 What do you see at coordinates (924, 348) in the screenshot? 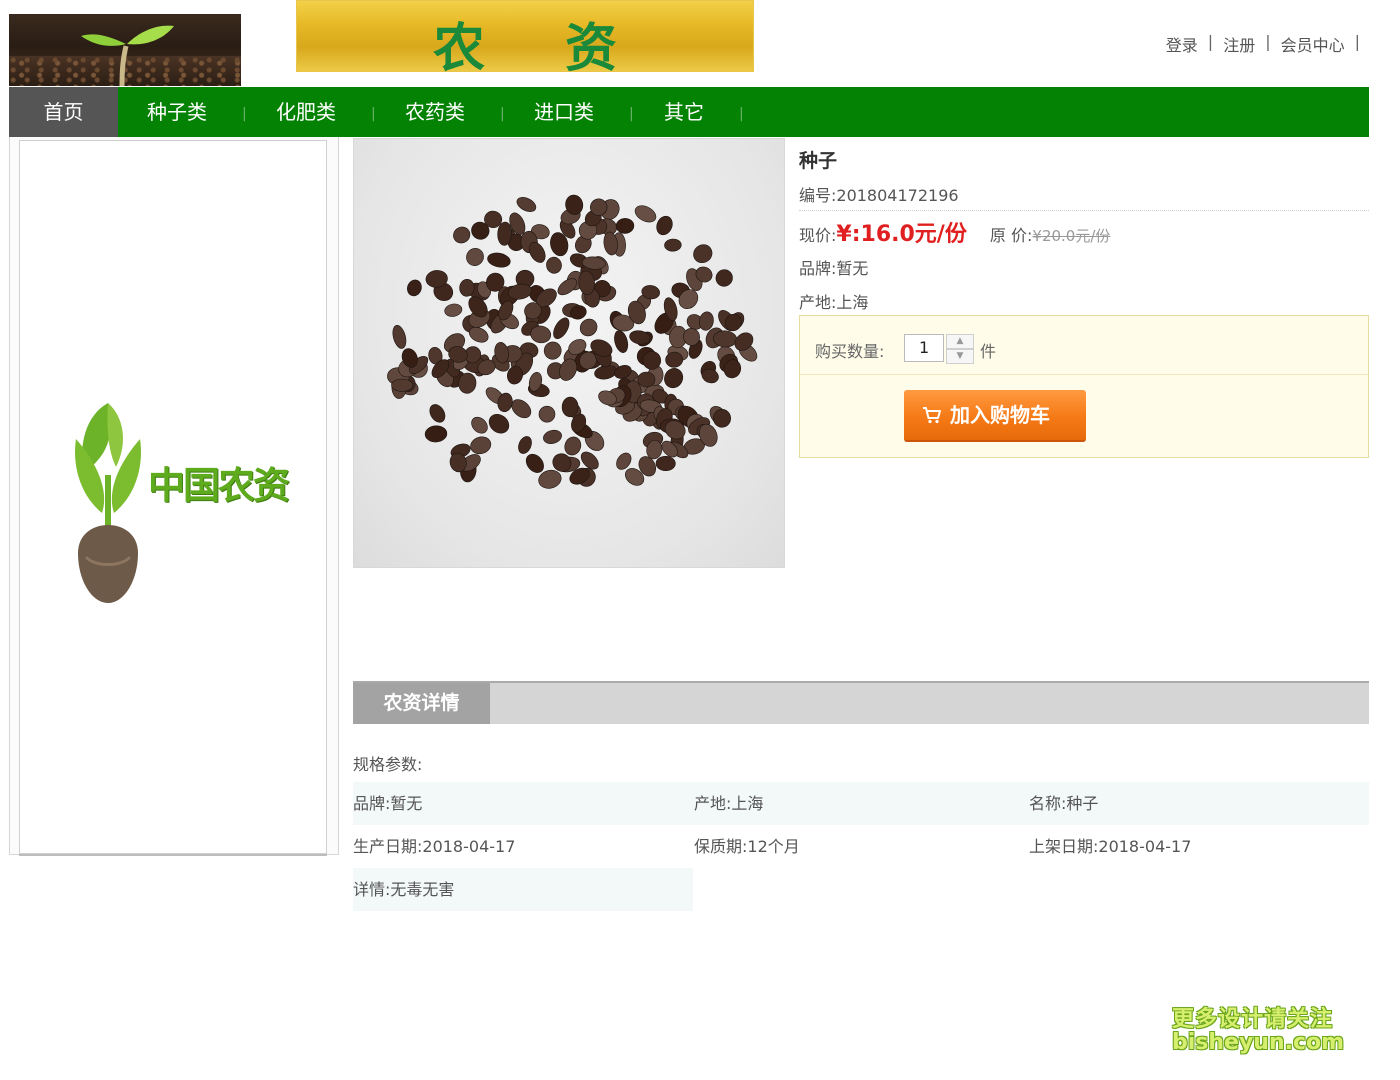
I see `quantity-input: 1` at bounding box center [924, 348].